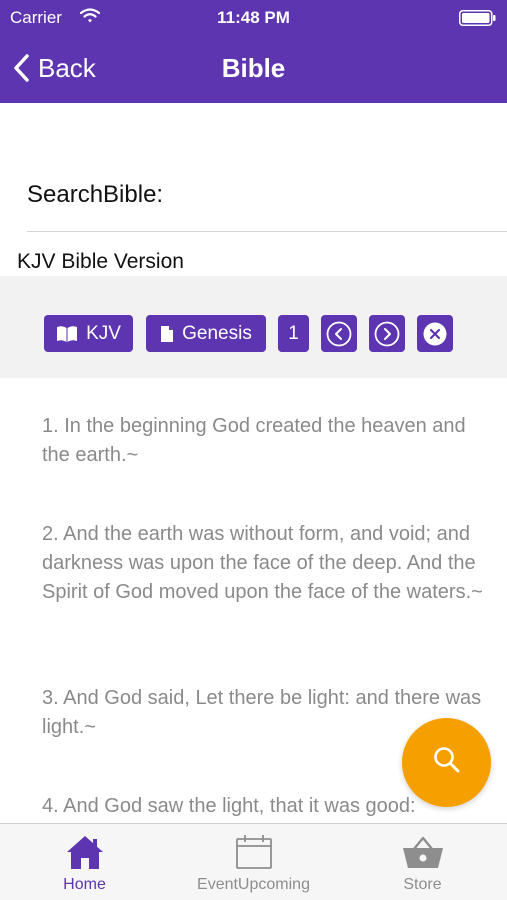 Image resolution: width=507 pixels, height=900 pixels. I want to click on document-icon, so click(167, 334).